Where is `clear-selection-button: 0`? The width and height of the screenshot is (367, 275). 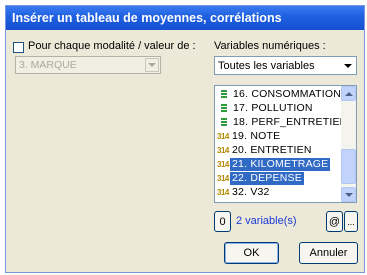 clear-selection-button: 0 is located at coordinates (222, 221).